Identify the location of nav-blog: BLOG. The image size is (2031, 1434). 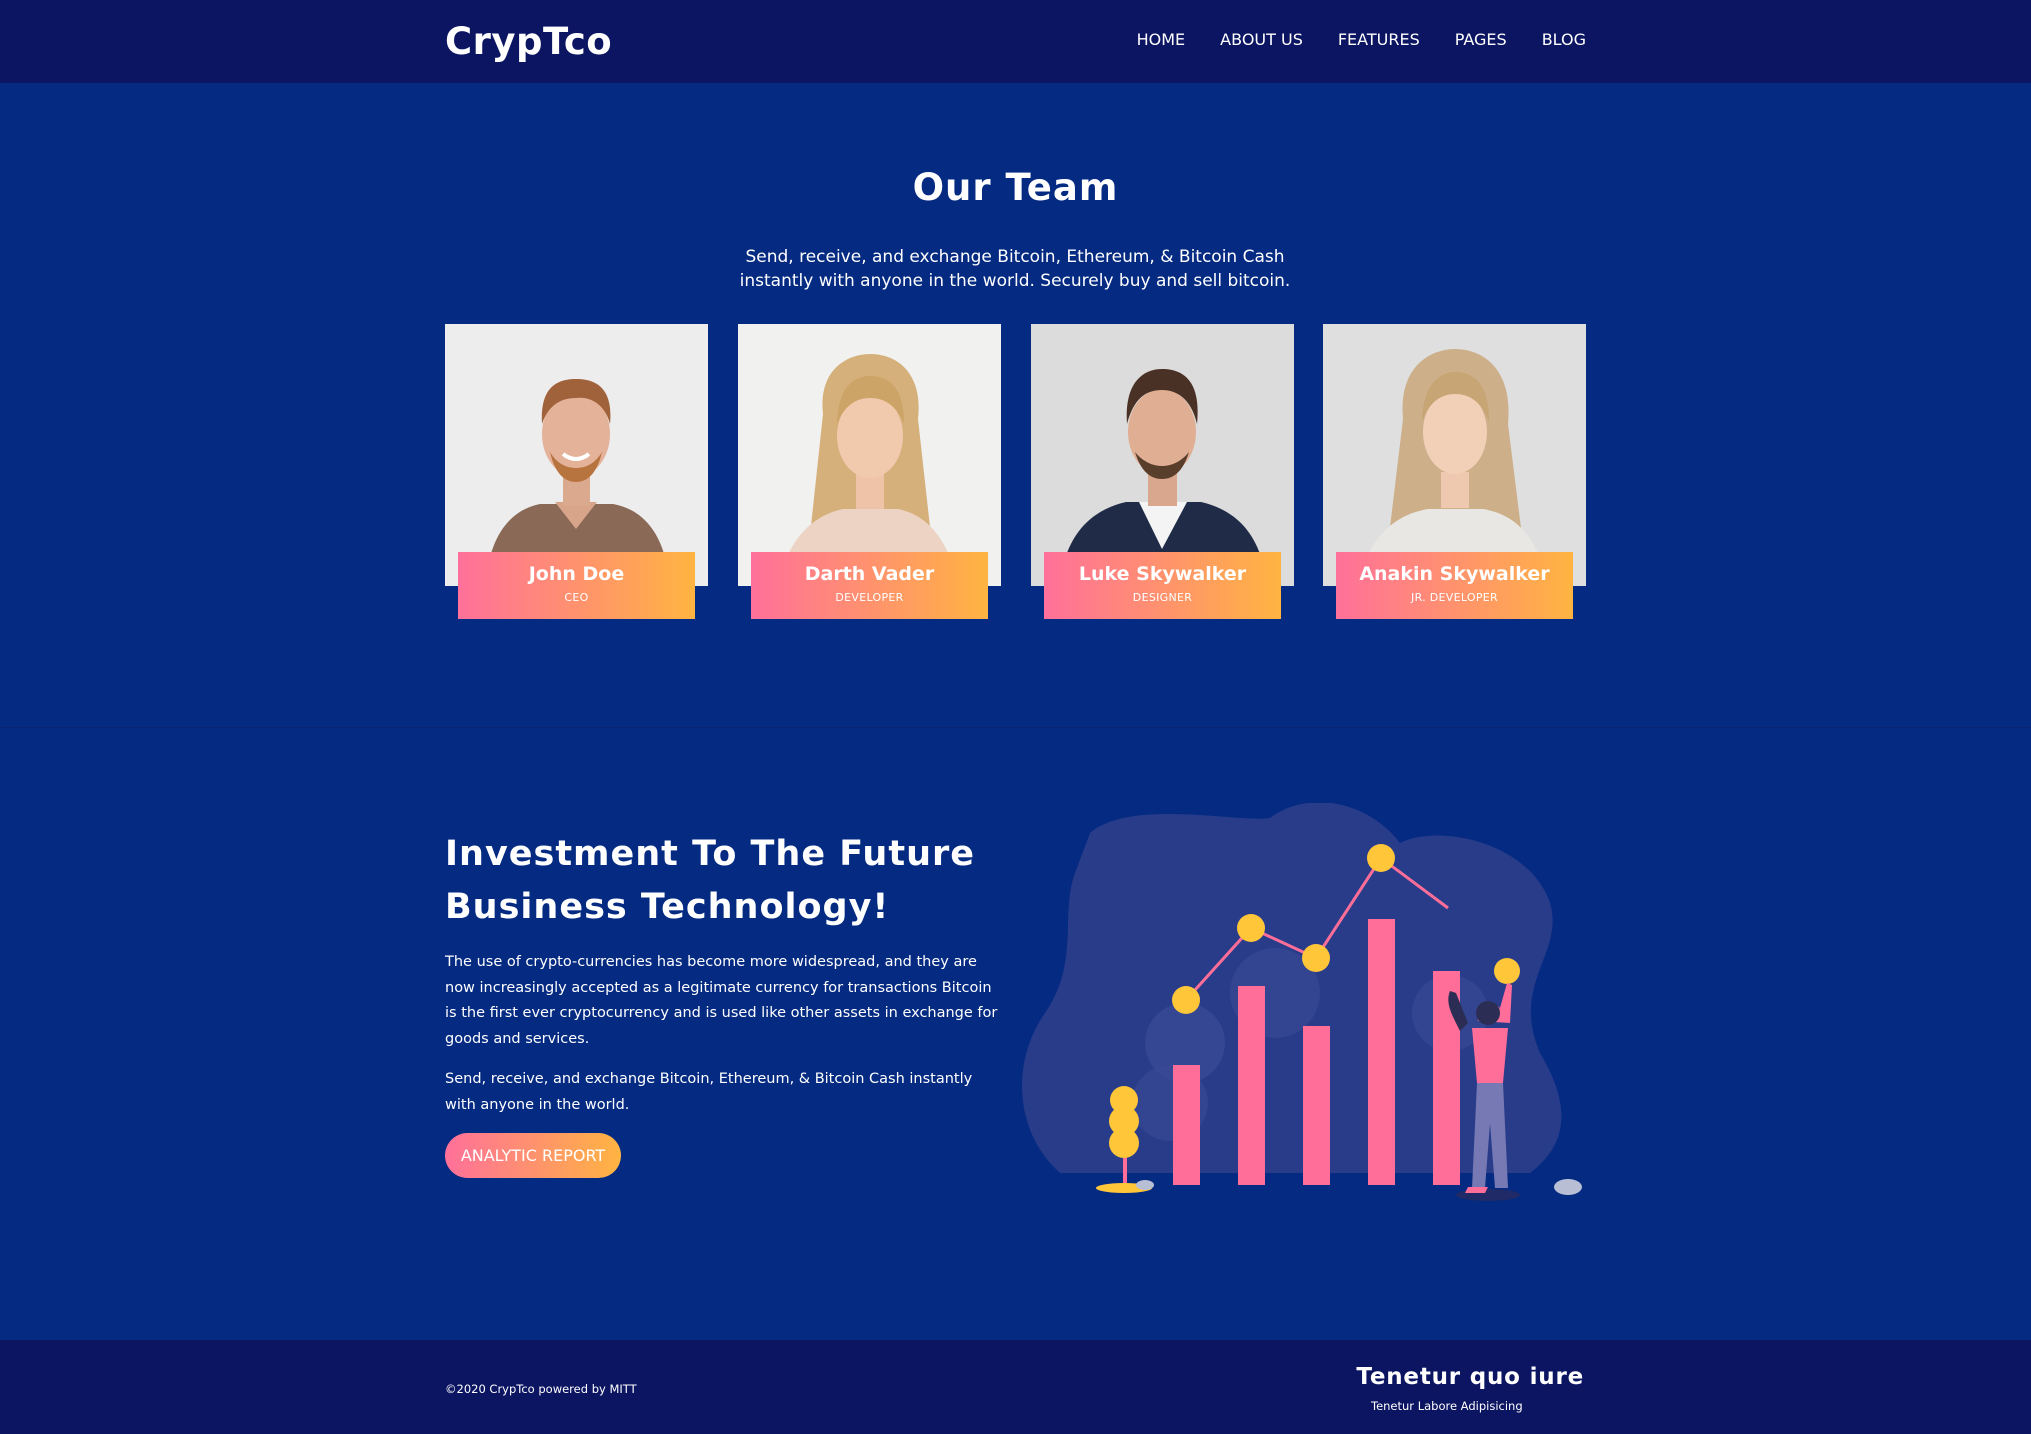
(1564, 39).